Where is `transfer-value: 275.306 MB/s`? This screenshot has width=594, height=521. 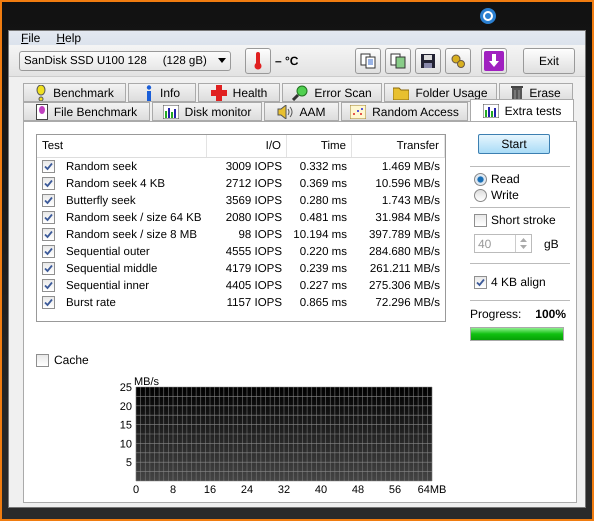 transfer-value: 275.306 MB/s is located at coordinates (404, 286).